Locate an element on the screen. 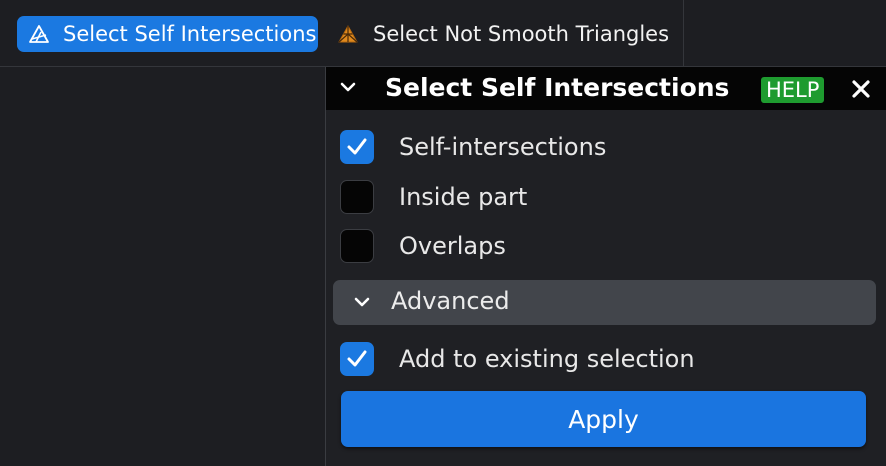  toolbar-divider is located at coordinates (683, 33).